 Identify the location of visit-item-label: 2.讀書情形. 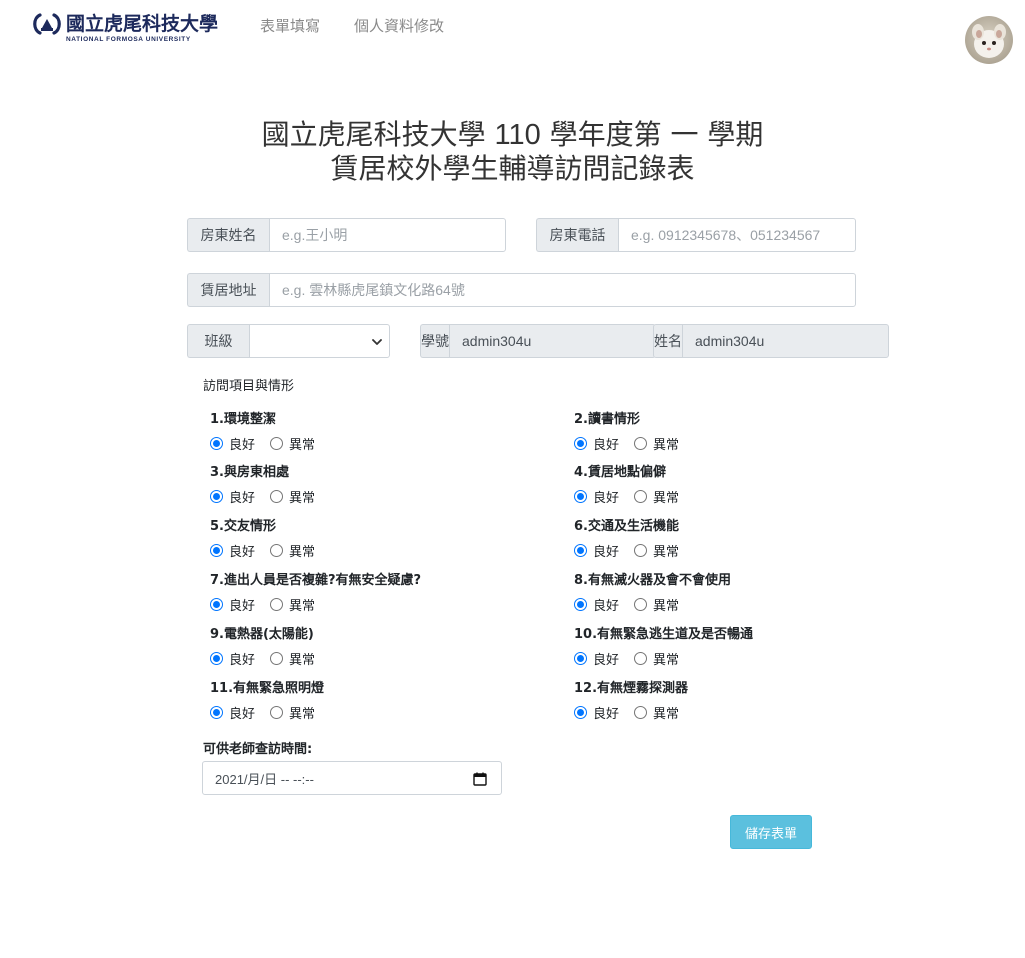
(607, 419).